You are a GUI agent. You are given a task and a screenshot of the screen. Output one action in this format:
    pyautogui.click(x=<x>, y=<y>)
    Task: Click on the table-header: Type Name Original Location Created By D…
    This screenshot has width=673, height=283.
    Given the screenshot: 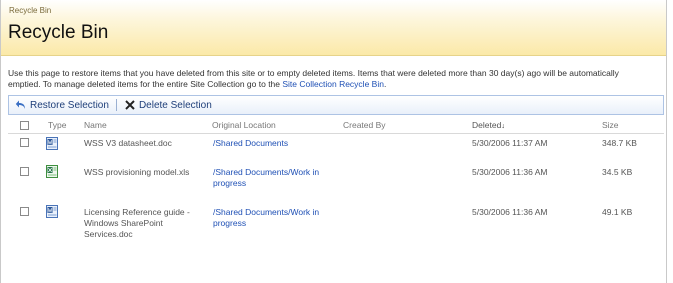 What is the action you would take?
    pyautogui.click(x=336, y=126)
    